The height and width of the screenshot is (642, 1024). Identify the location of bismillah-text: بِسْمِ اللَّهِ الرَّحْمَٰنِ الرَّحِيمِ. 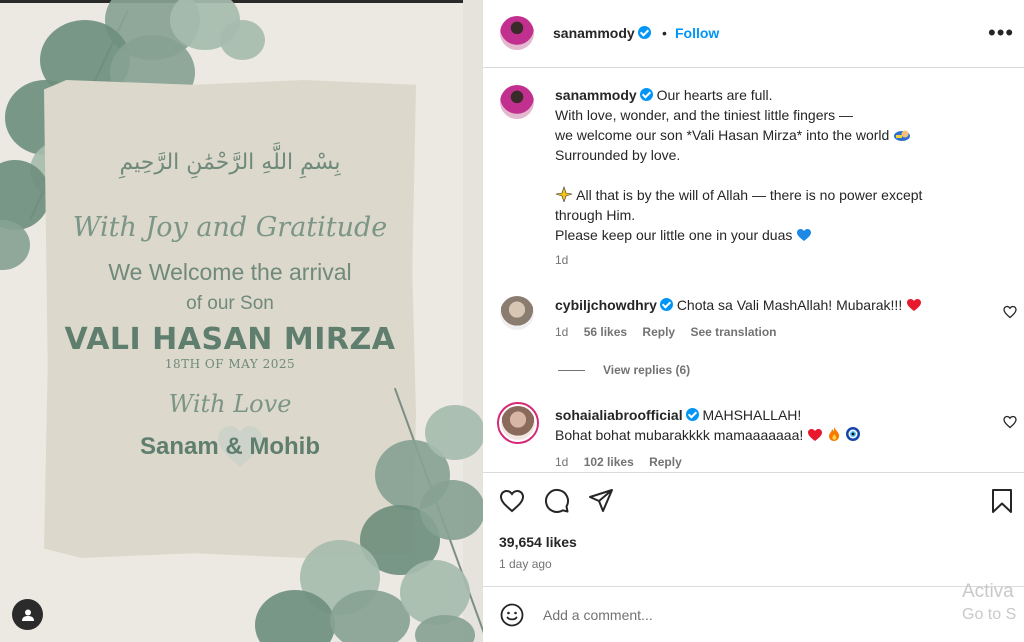
(230, 162).